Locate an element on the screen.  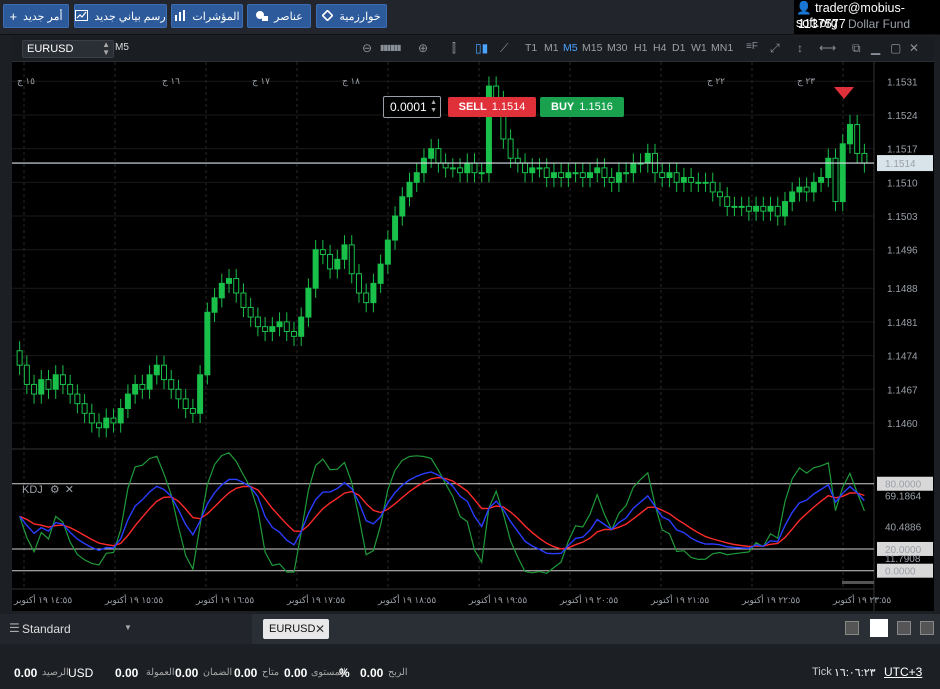
kdj-axis-label: 69.1864 is located at coordinates (903, 496).